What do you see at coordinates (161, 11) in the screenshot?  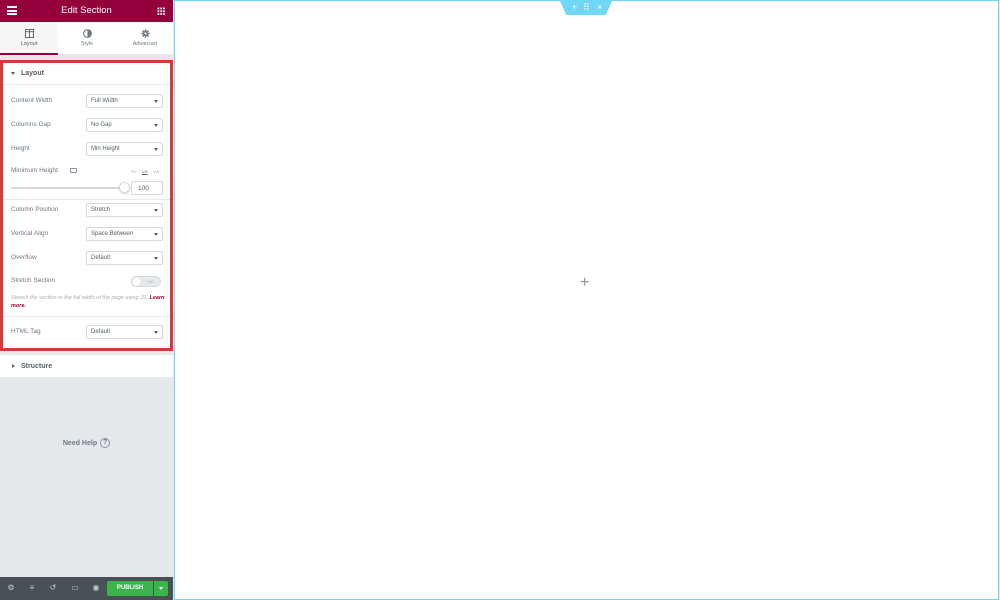 I see `widgets-grid-icon` at bounding box center [161, 11].